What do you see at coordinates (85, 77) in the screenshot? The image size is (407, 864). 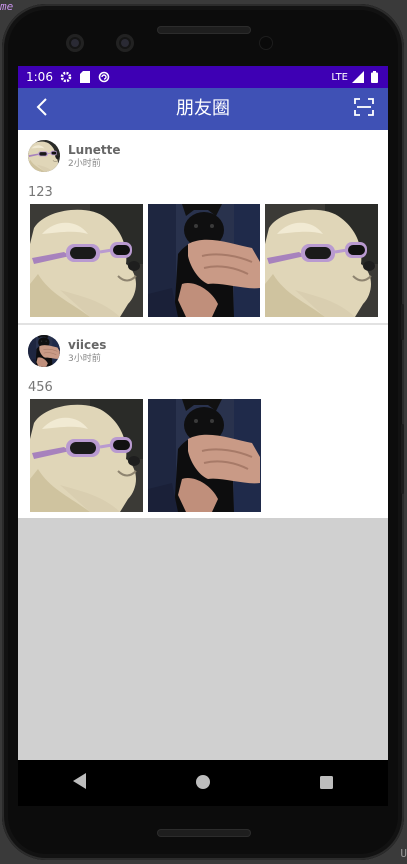 I see `sim-card-icon` at bounding box center [85, 77].